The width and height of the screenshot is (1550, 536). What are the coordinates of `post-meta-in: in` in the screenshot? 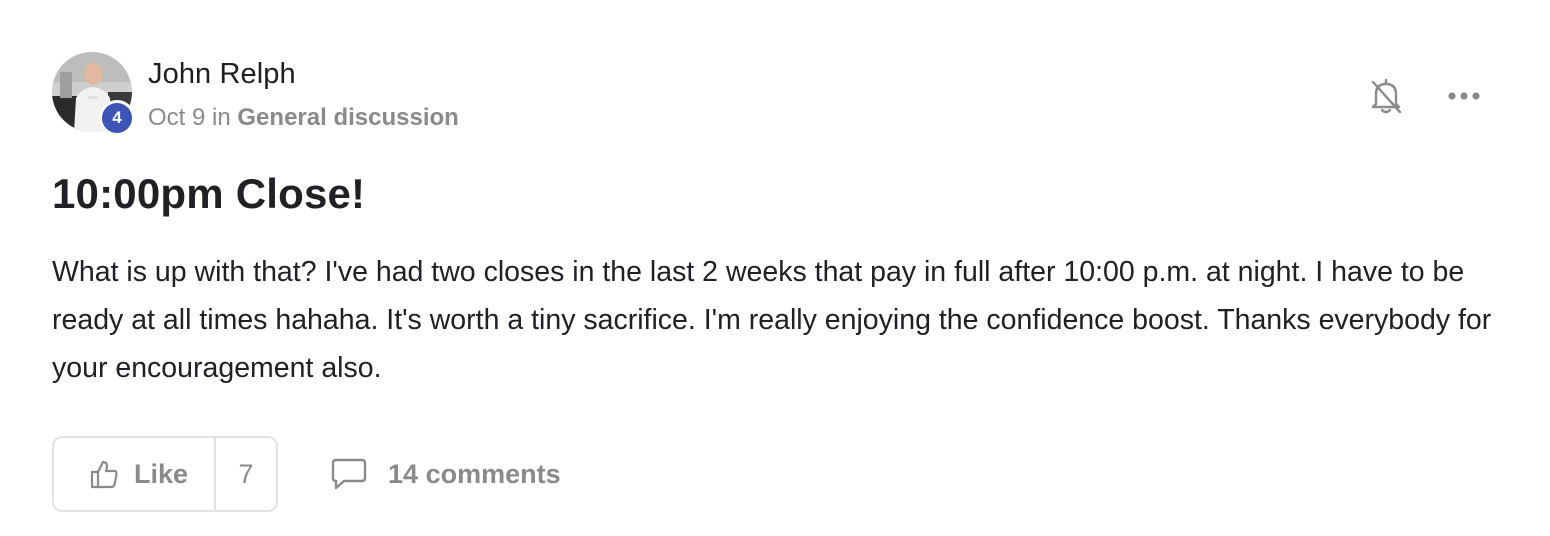 It's located at (221, 117).